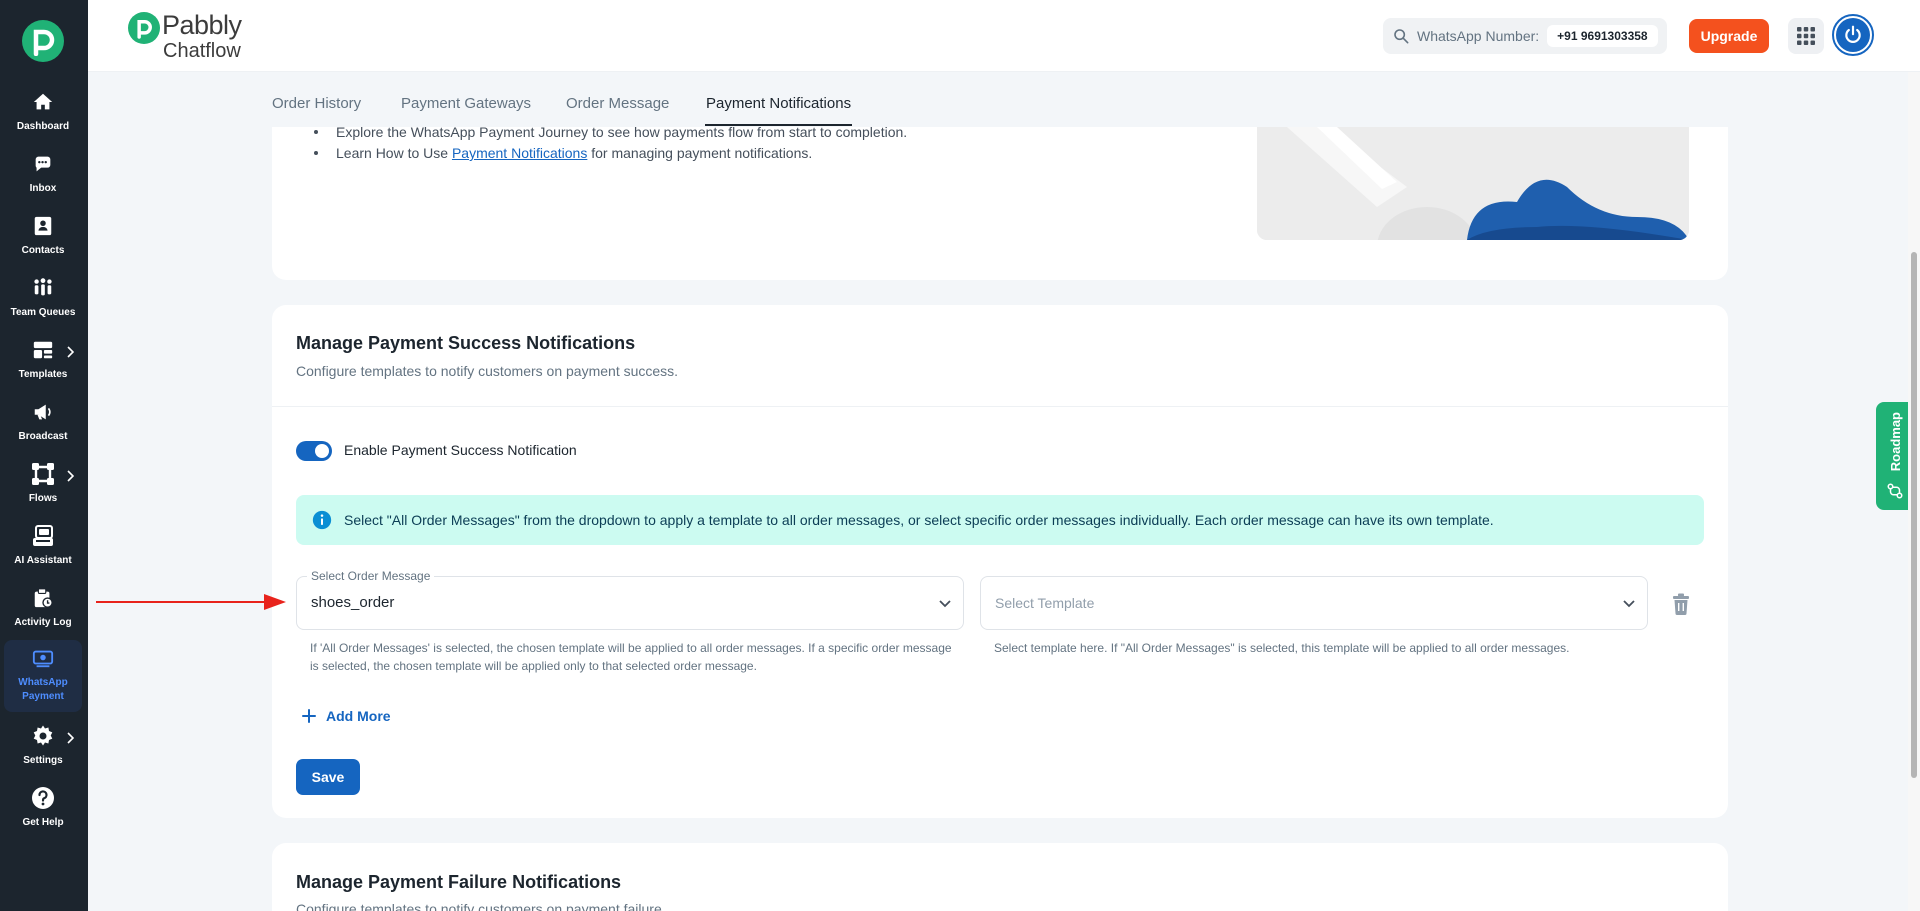  Describe the element at coordinates (43, 822) in the screenshot. I see `sidebar-item-label: Get Help` at that location.